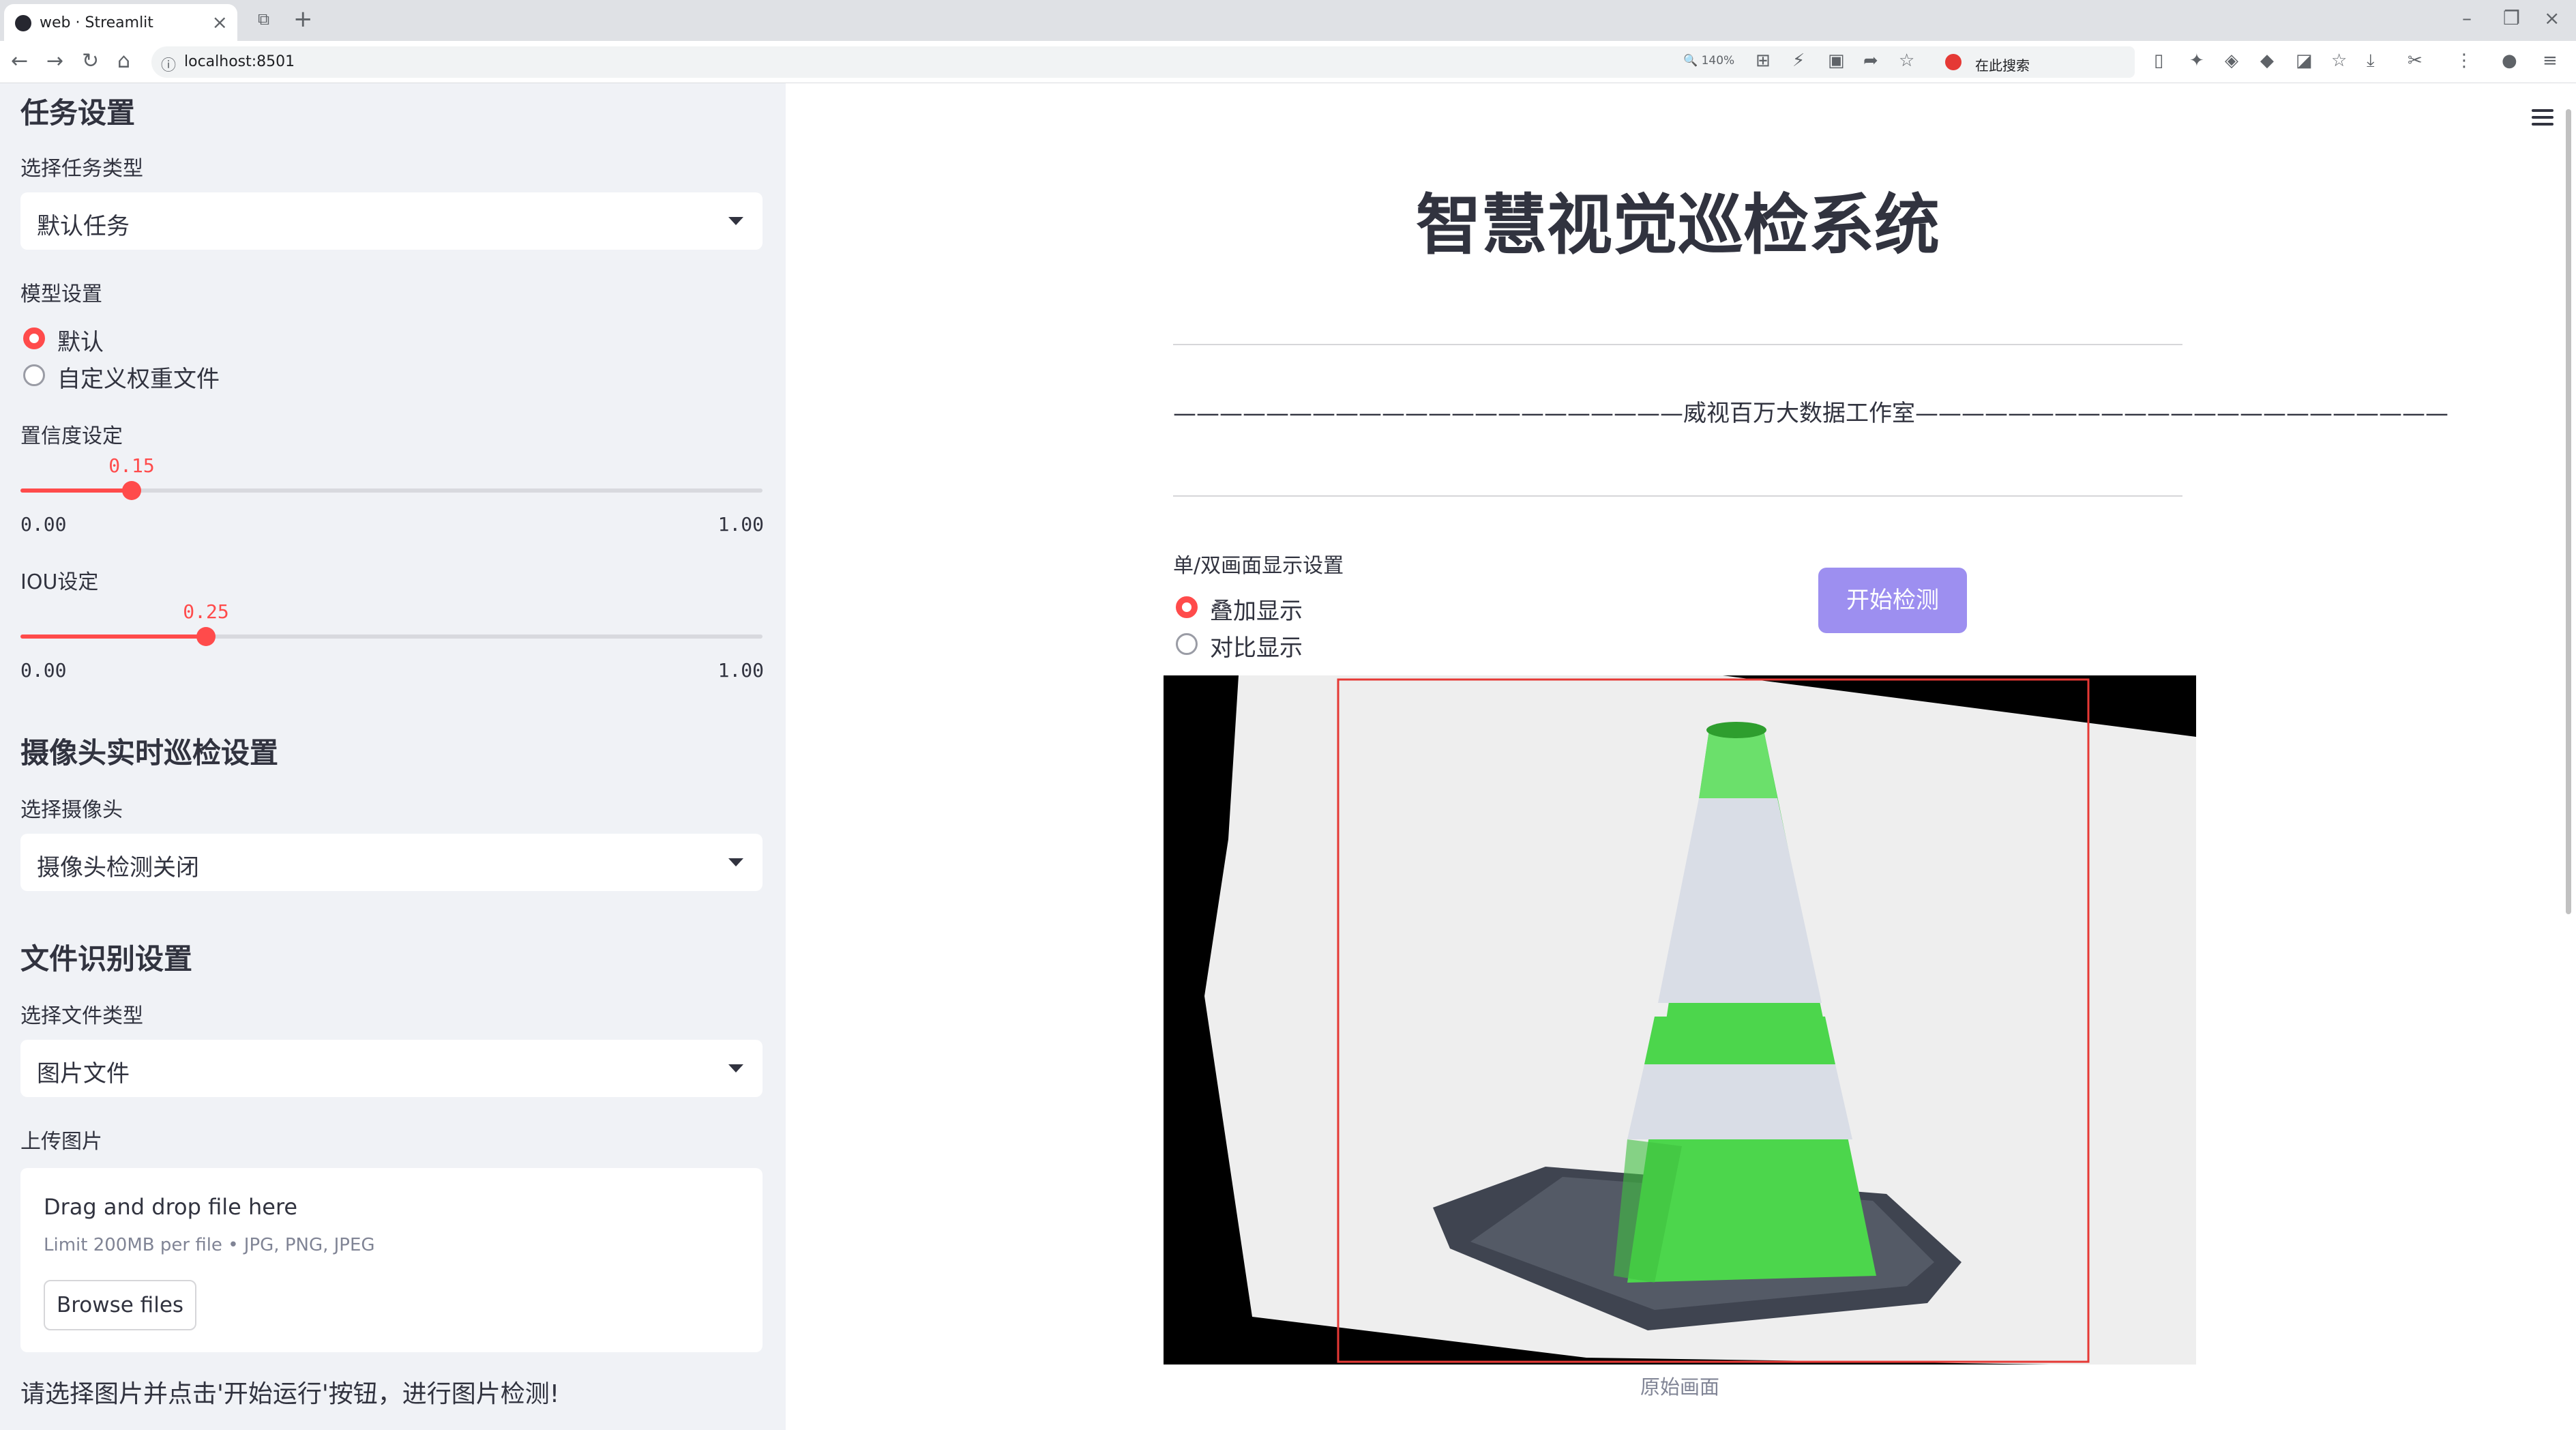 The height and width of the screenshot is (1430, 2576). I want to click on camera-select-label: 选择摄像头, so click(71, 810).